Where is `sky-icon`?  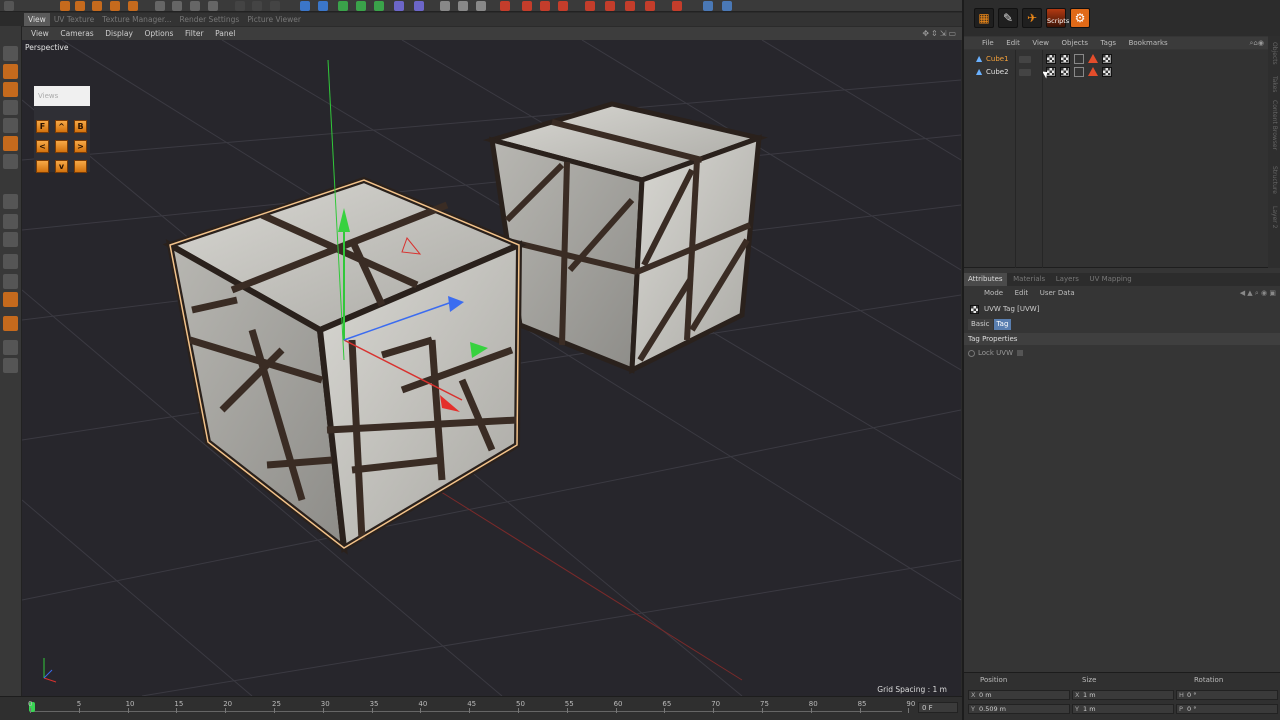
sky-icon is located at coordinates (463, 6).